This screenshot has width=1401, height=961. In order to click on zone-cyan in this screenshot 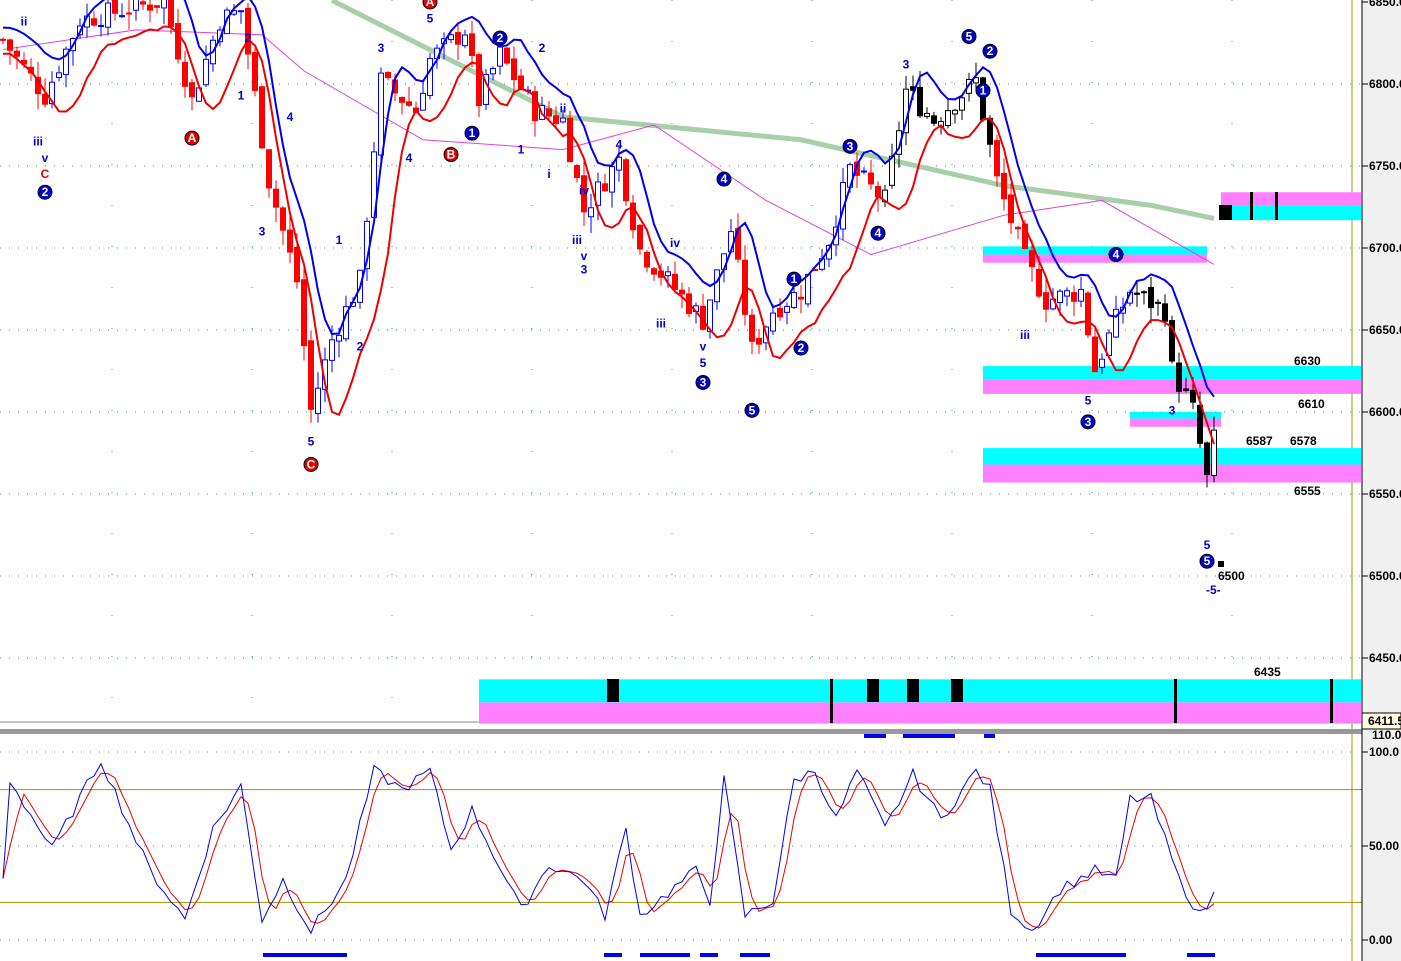, I will do `click(1172, 456)`.